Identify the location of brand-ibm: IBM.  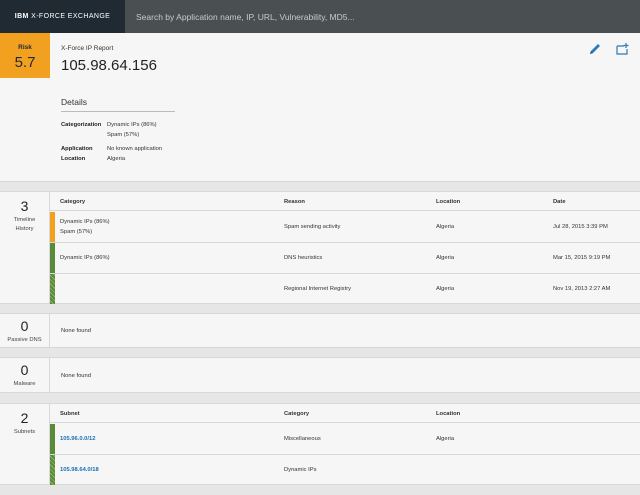
(21, 16).